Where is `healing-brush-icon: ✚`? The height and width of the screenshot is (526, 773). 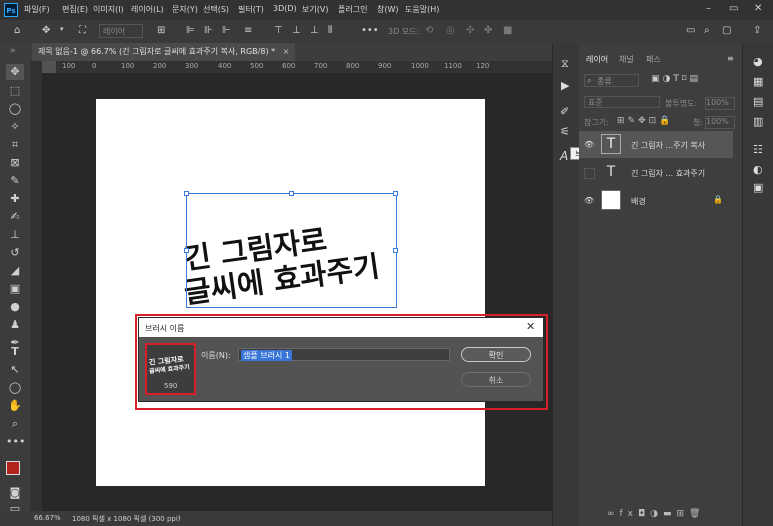 healing-brush-icon: ✚ is located at coordinates (15, 199).